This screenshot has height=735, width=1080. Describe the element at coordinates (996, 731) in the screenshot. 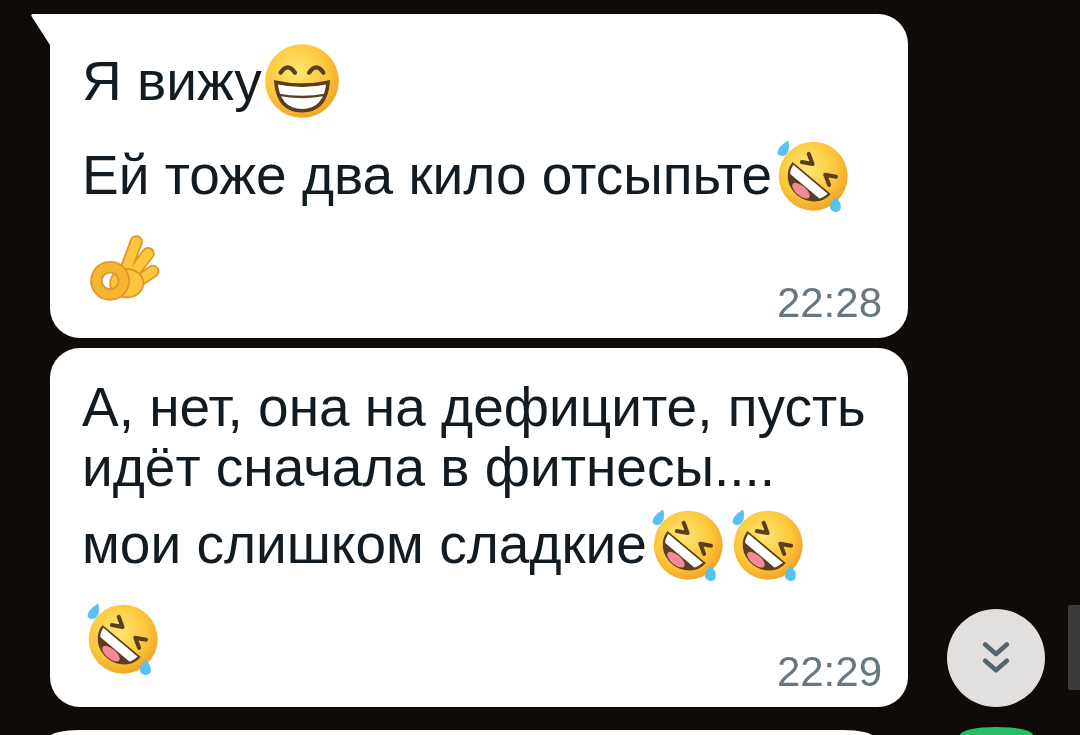

I see `floating-action-button` at that location.